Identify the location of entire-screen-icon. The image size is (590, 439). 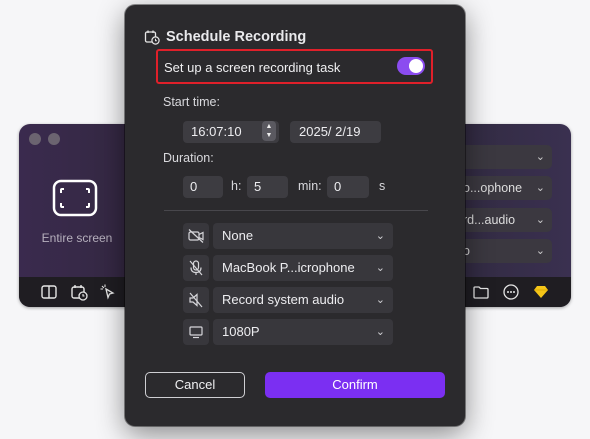
(75, 198).